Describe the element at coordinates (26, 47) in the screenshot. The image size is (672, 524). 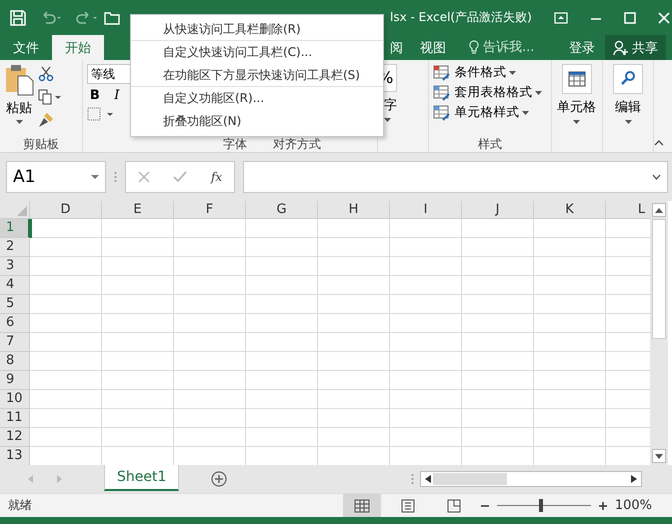
I see `ribbon-tab: 文件` at that location.